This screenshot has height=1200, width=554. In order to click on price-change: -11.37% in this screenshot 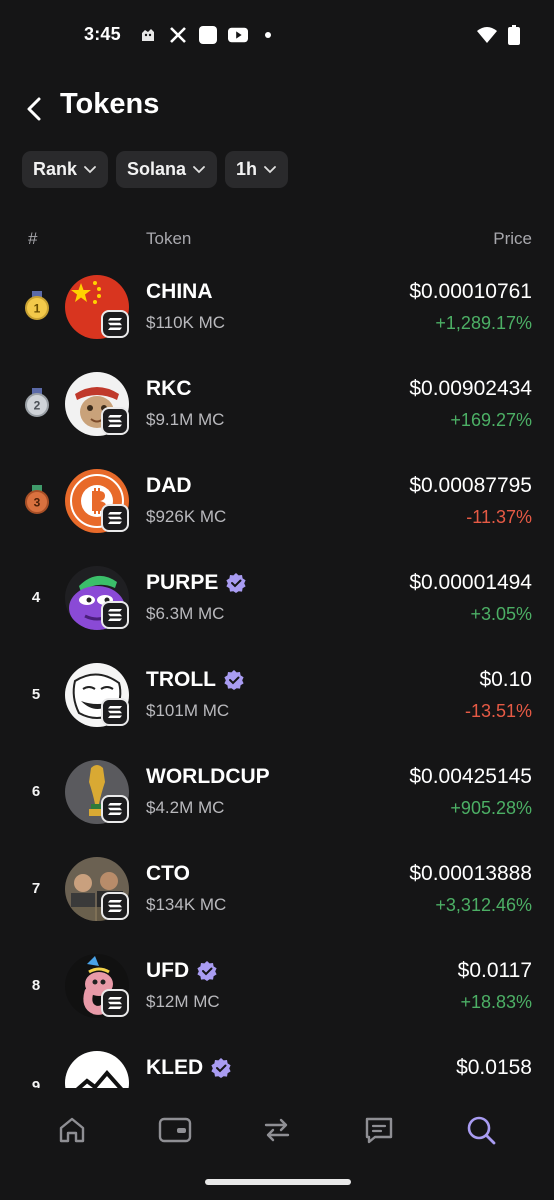, I will do `click(499, 517)`.